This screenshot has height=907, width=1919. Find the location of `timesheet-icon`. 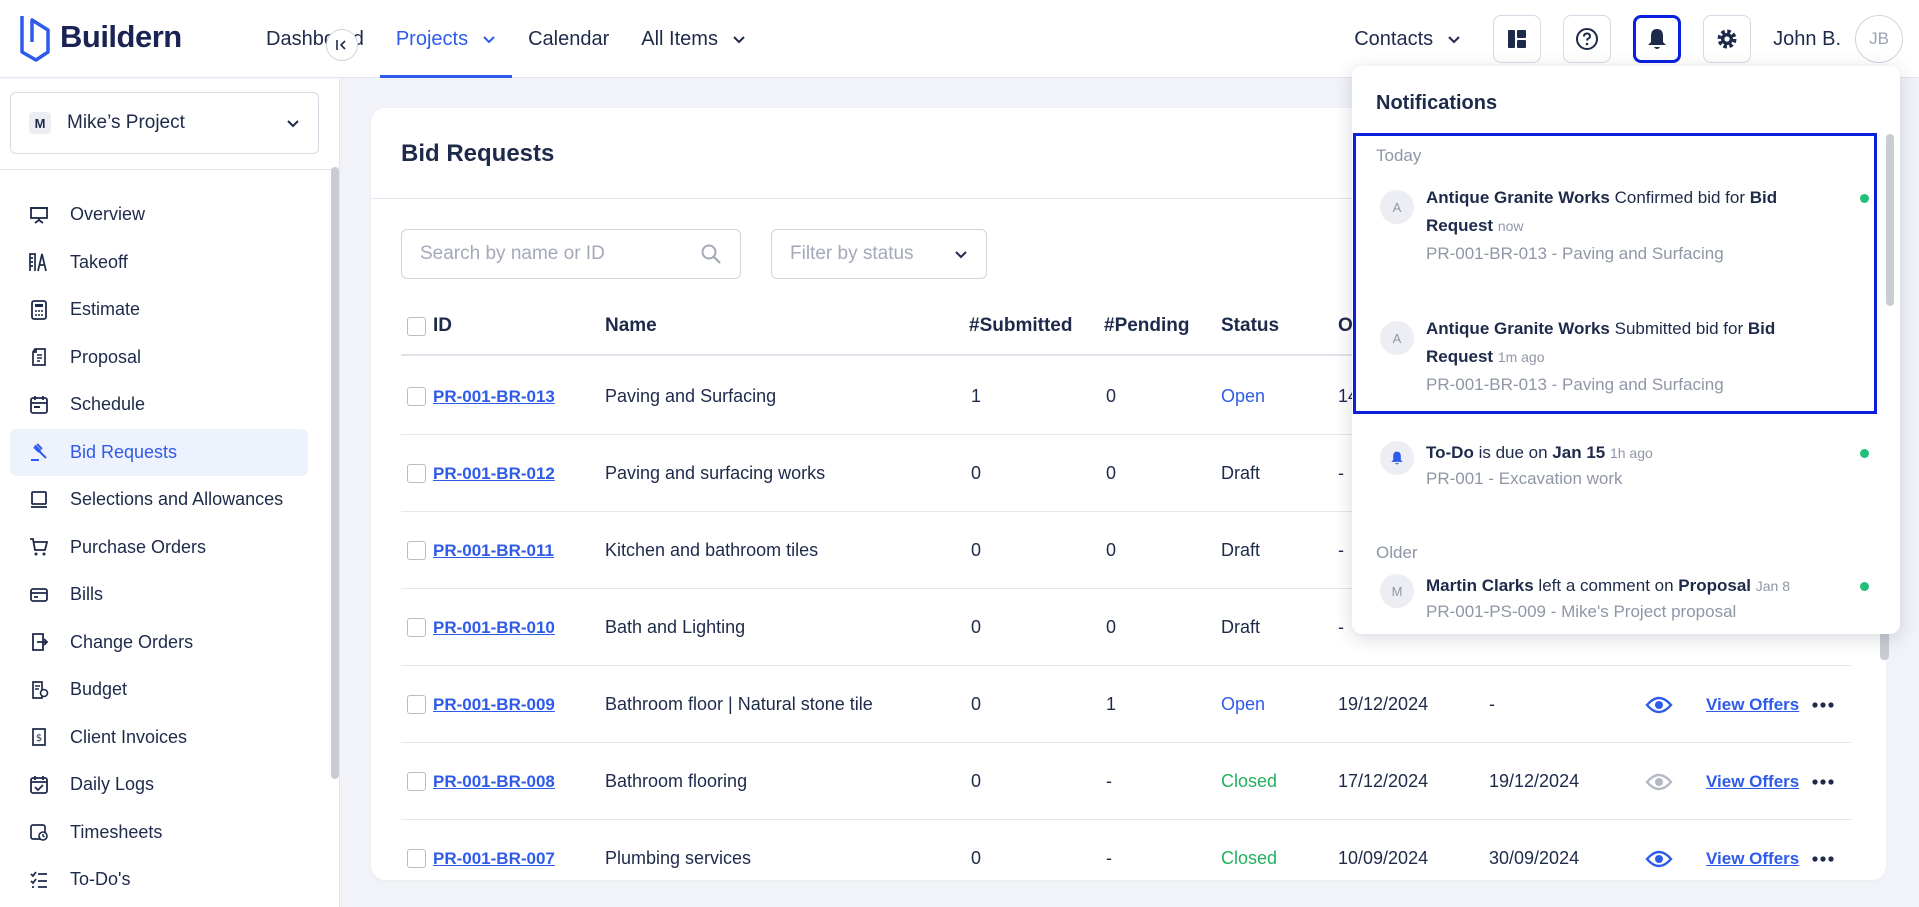

timesheet-icon is located at coordinates (39, 832).